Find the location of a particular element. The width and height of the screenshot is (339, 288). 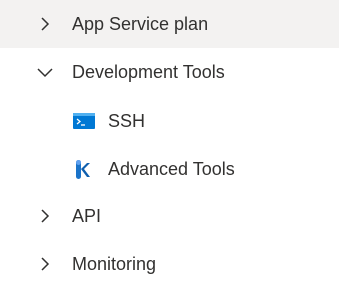

nav-item-label: App Service plan is located at coordinates (140, 24).